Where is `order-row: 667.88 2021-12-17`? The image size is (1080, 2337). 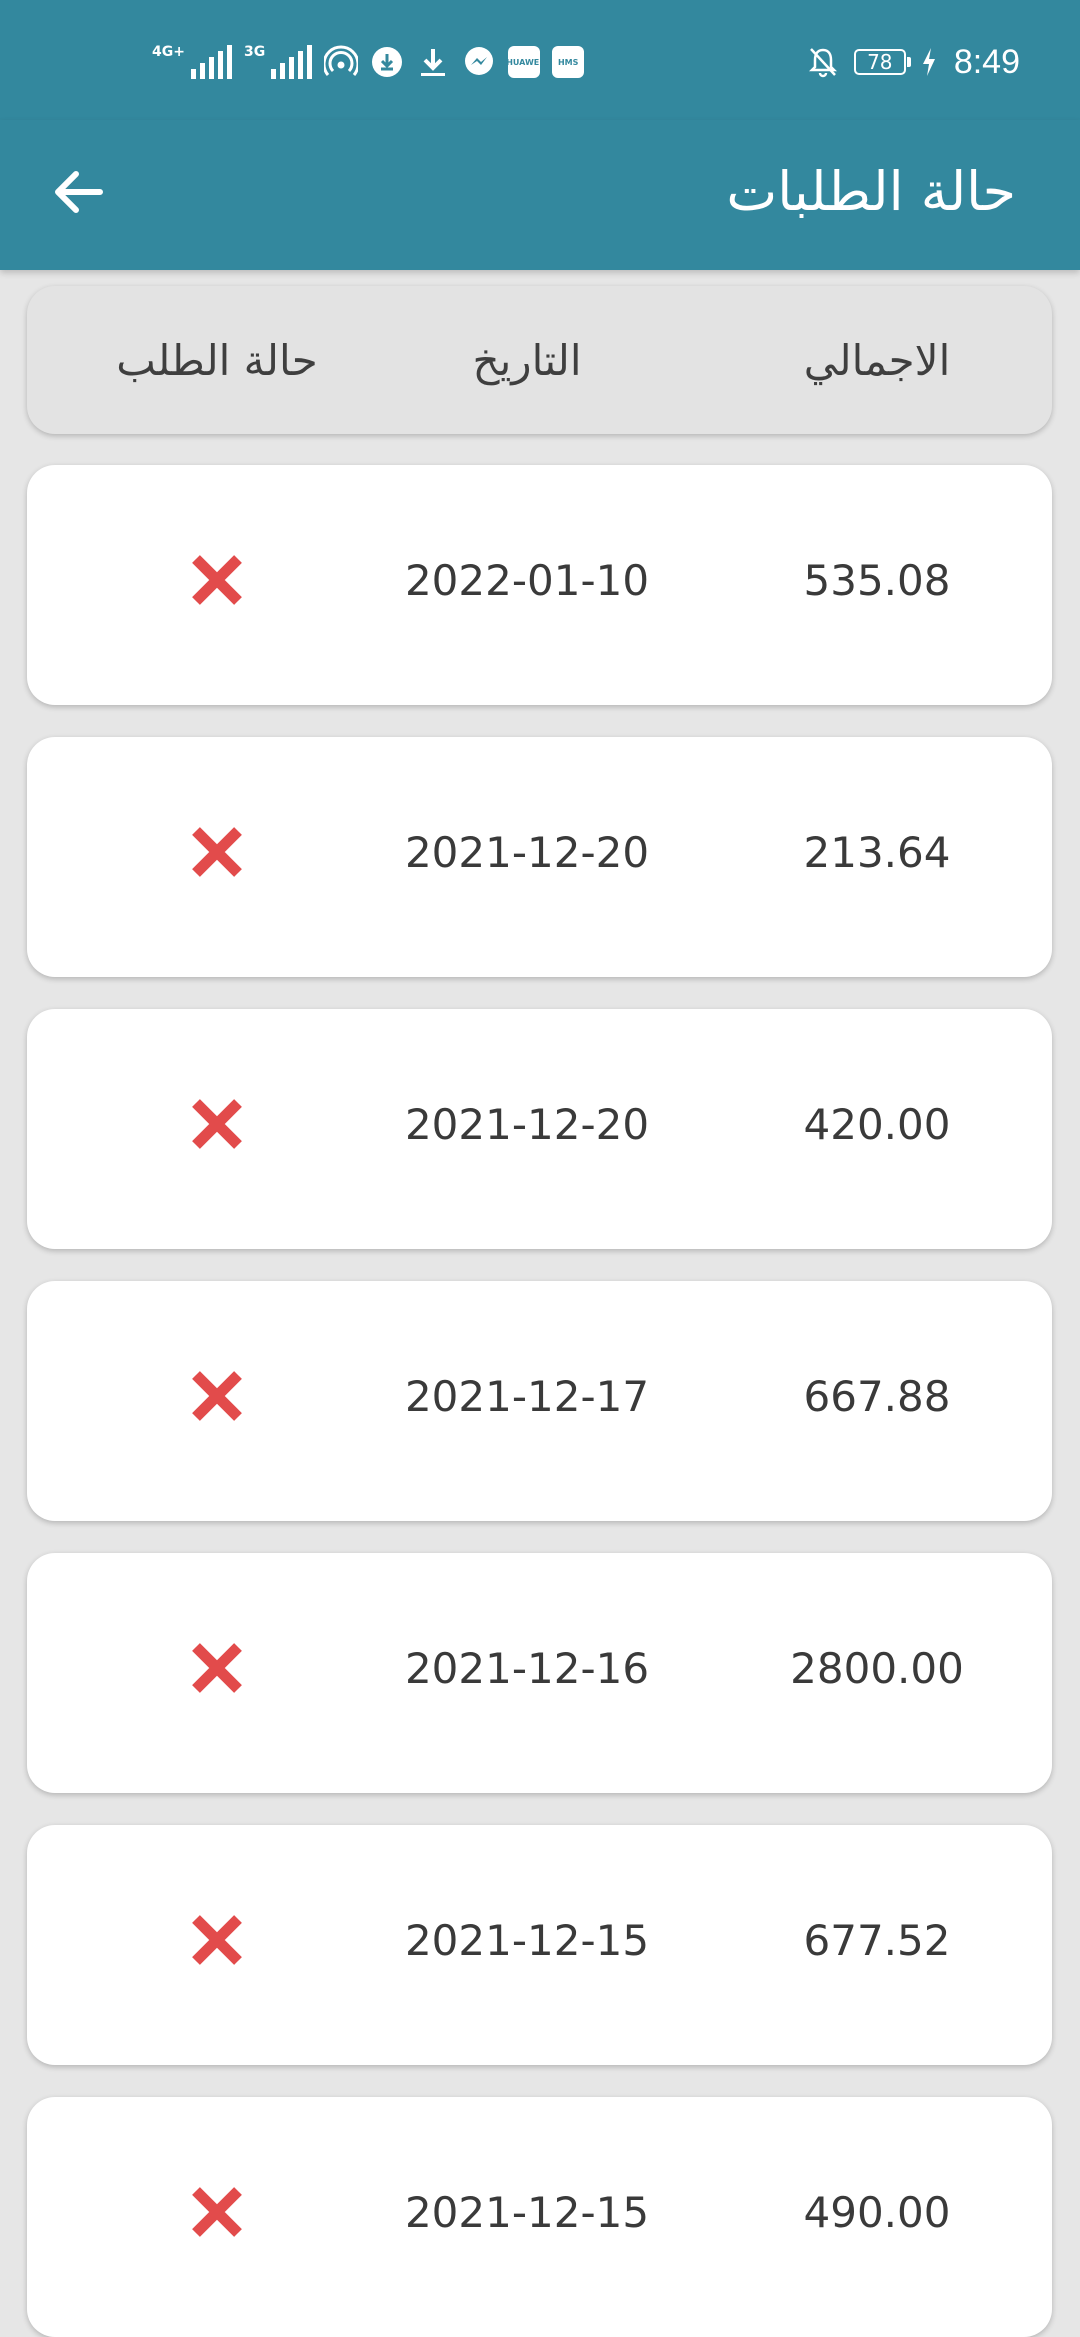 order-row: 667.88 2021-12-17 is located at coordinates (539, 1401).